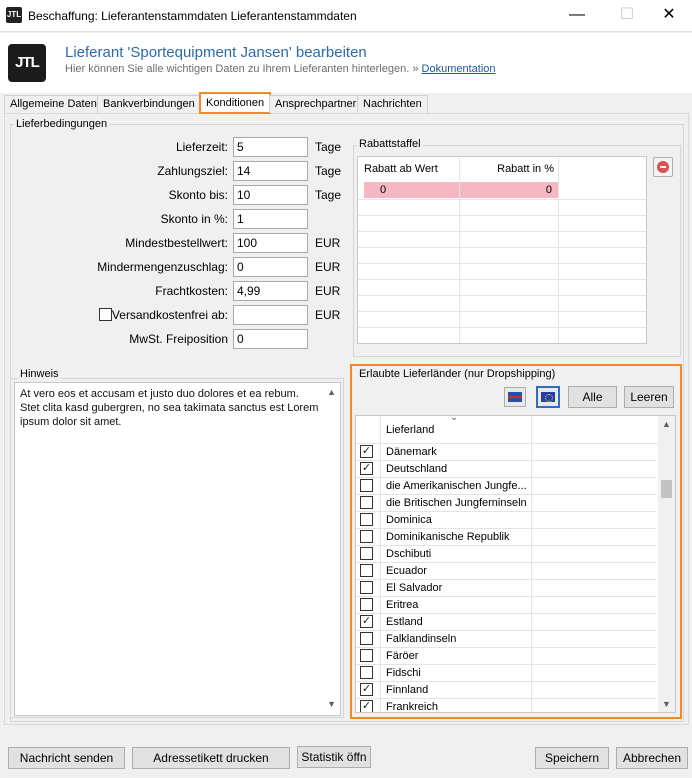  Describe the element at coordinates (270, 315) in the screenshot. I see `versandkostenfrei-input` at that location.